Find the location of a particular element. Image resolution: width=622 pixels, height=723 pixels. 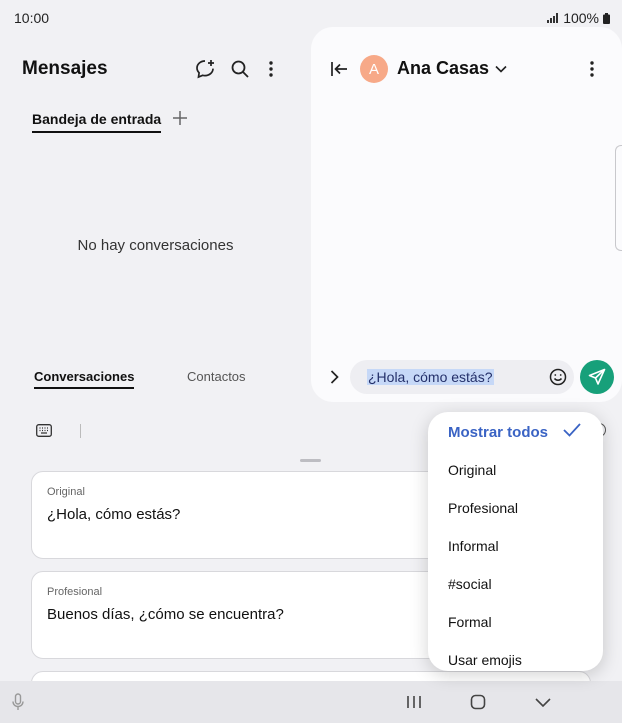

menu-item-formal: Formal is located at coordinates (470, 622).